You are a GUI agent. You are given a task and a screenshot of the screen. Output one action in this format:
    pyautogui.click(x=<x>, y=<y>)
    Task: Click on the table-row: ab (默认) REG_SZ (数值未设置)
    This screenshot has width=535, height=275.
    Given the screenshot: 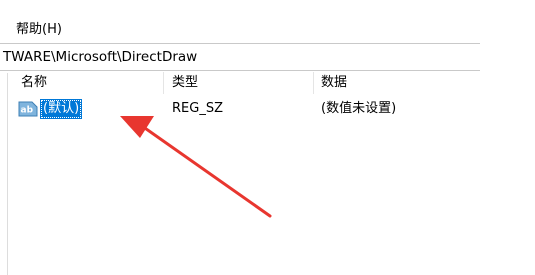 What is the action you would take?
    pyautogui.click(x=244, y=109)
    